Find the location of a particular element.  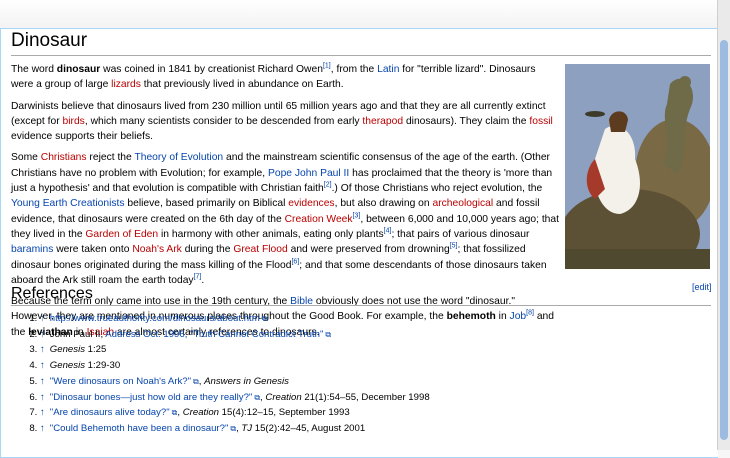

list-item: ↑ Genesis 1:29-30 is located at coordinates (235, 366).